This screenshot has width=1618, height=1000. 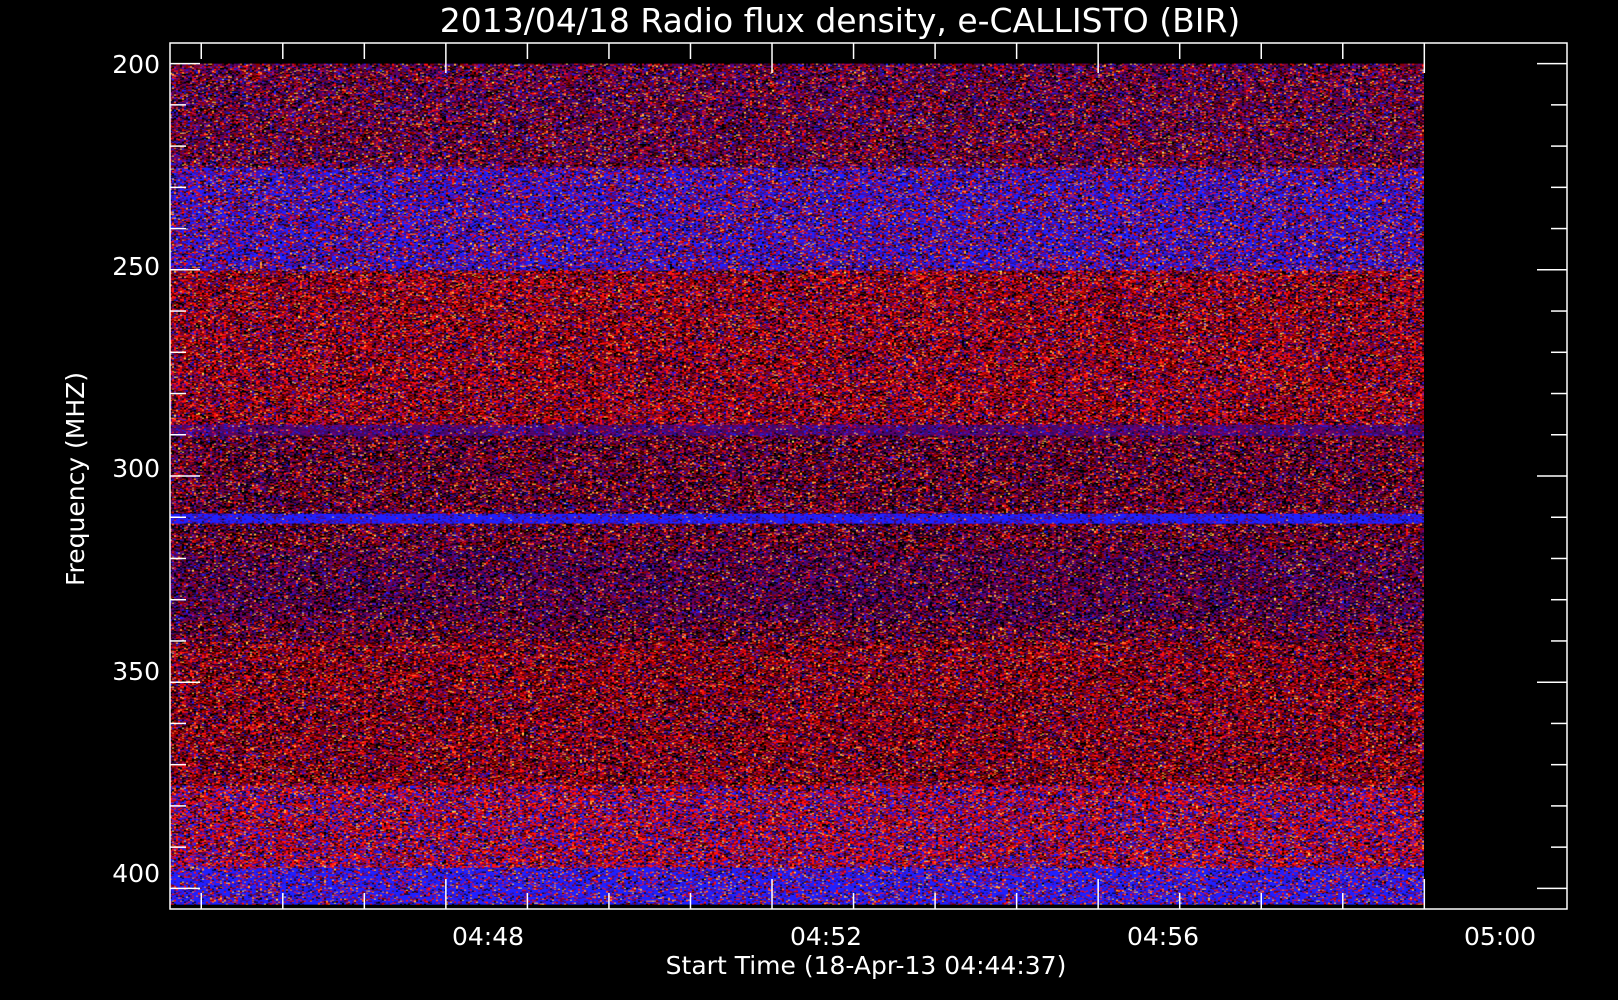 What do you see at coordinates (75, 479) in the screenshot?
I see `y-axis-label: Frequency (MHZ)` at bounding box center [75, 479].